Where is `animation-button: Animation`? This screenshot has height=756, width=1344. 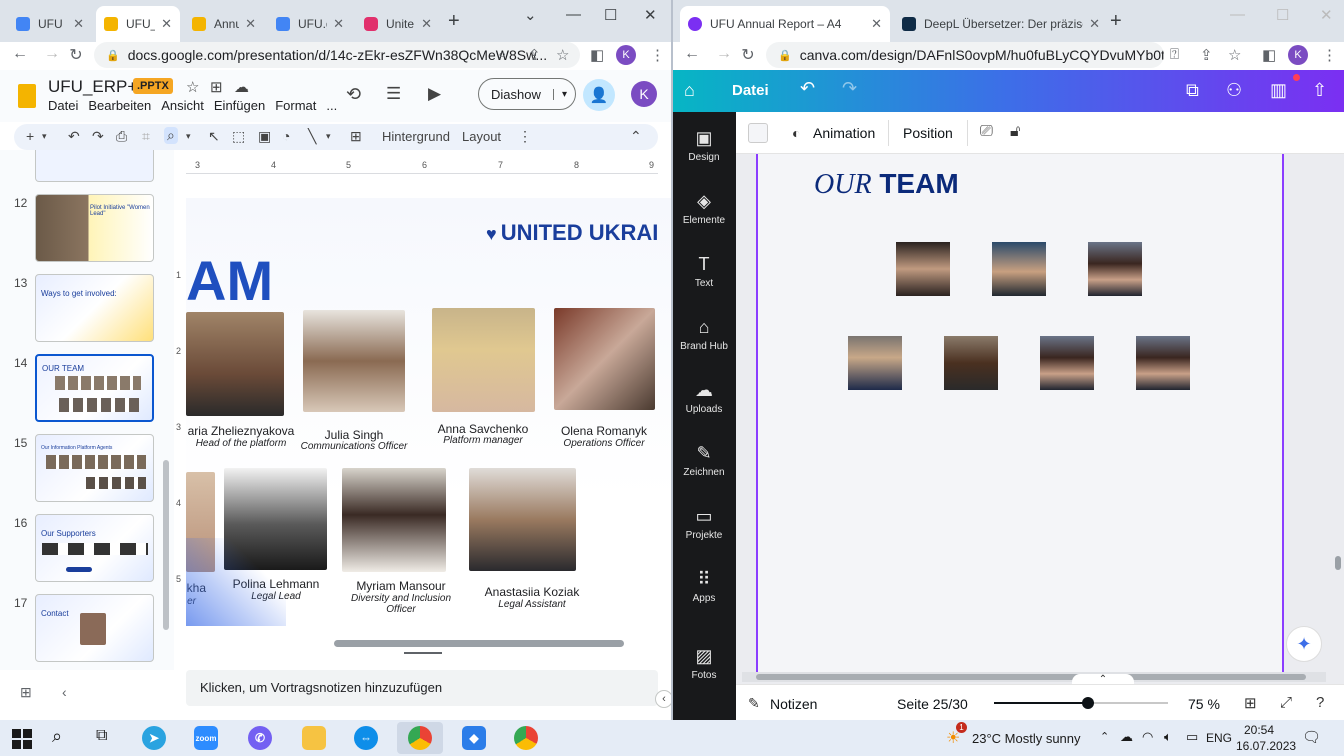
animation-button: Animation is located at coordinates (844, 133).